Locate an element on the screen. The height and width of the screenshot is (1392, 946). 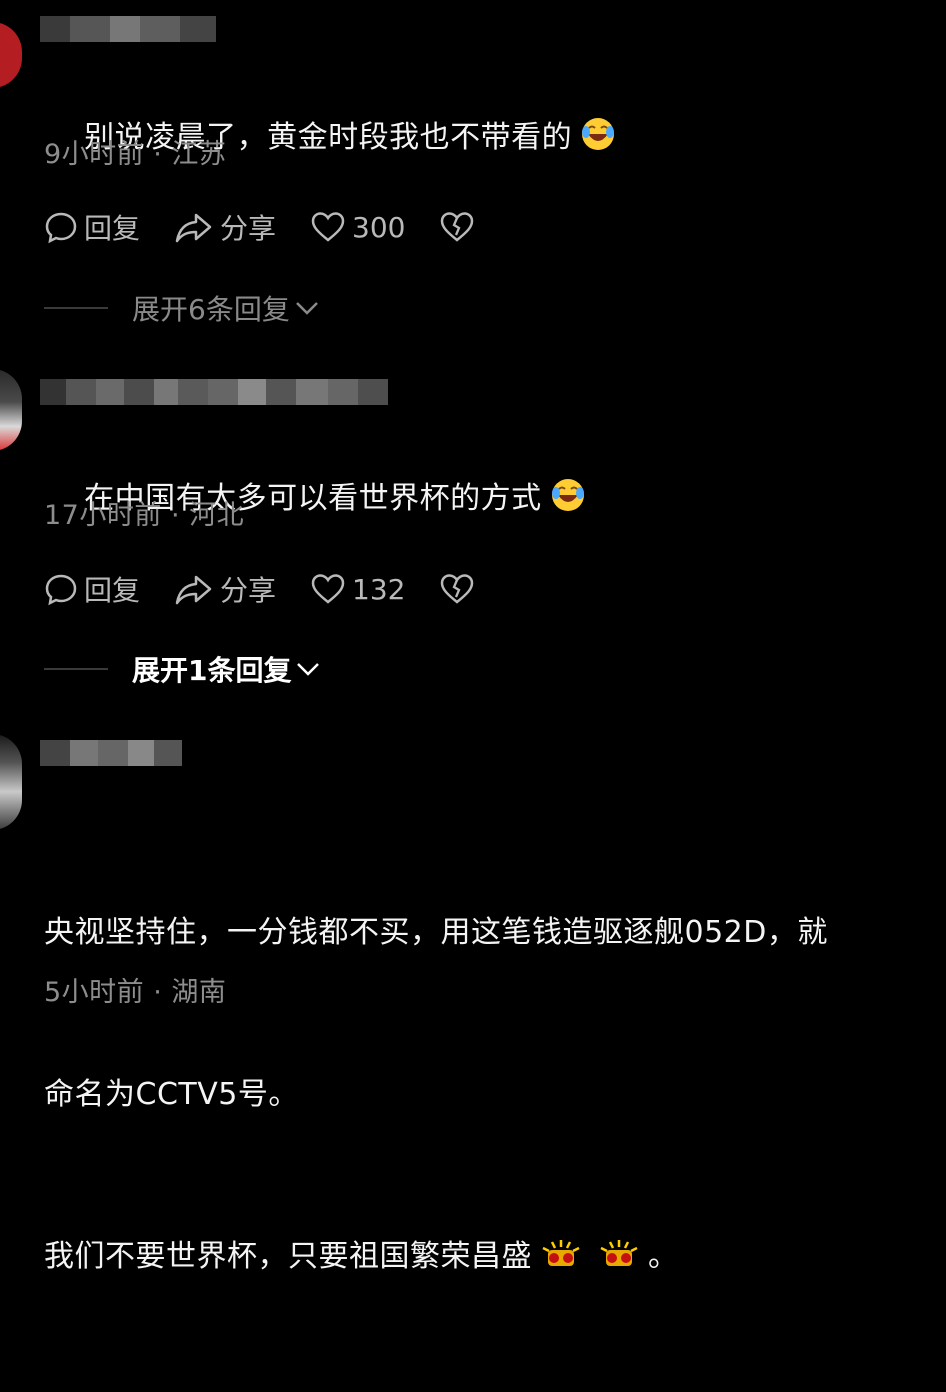
like-button: 300 is located at coordinates (357, 227).